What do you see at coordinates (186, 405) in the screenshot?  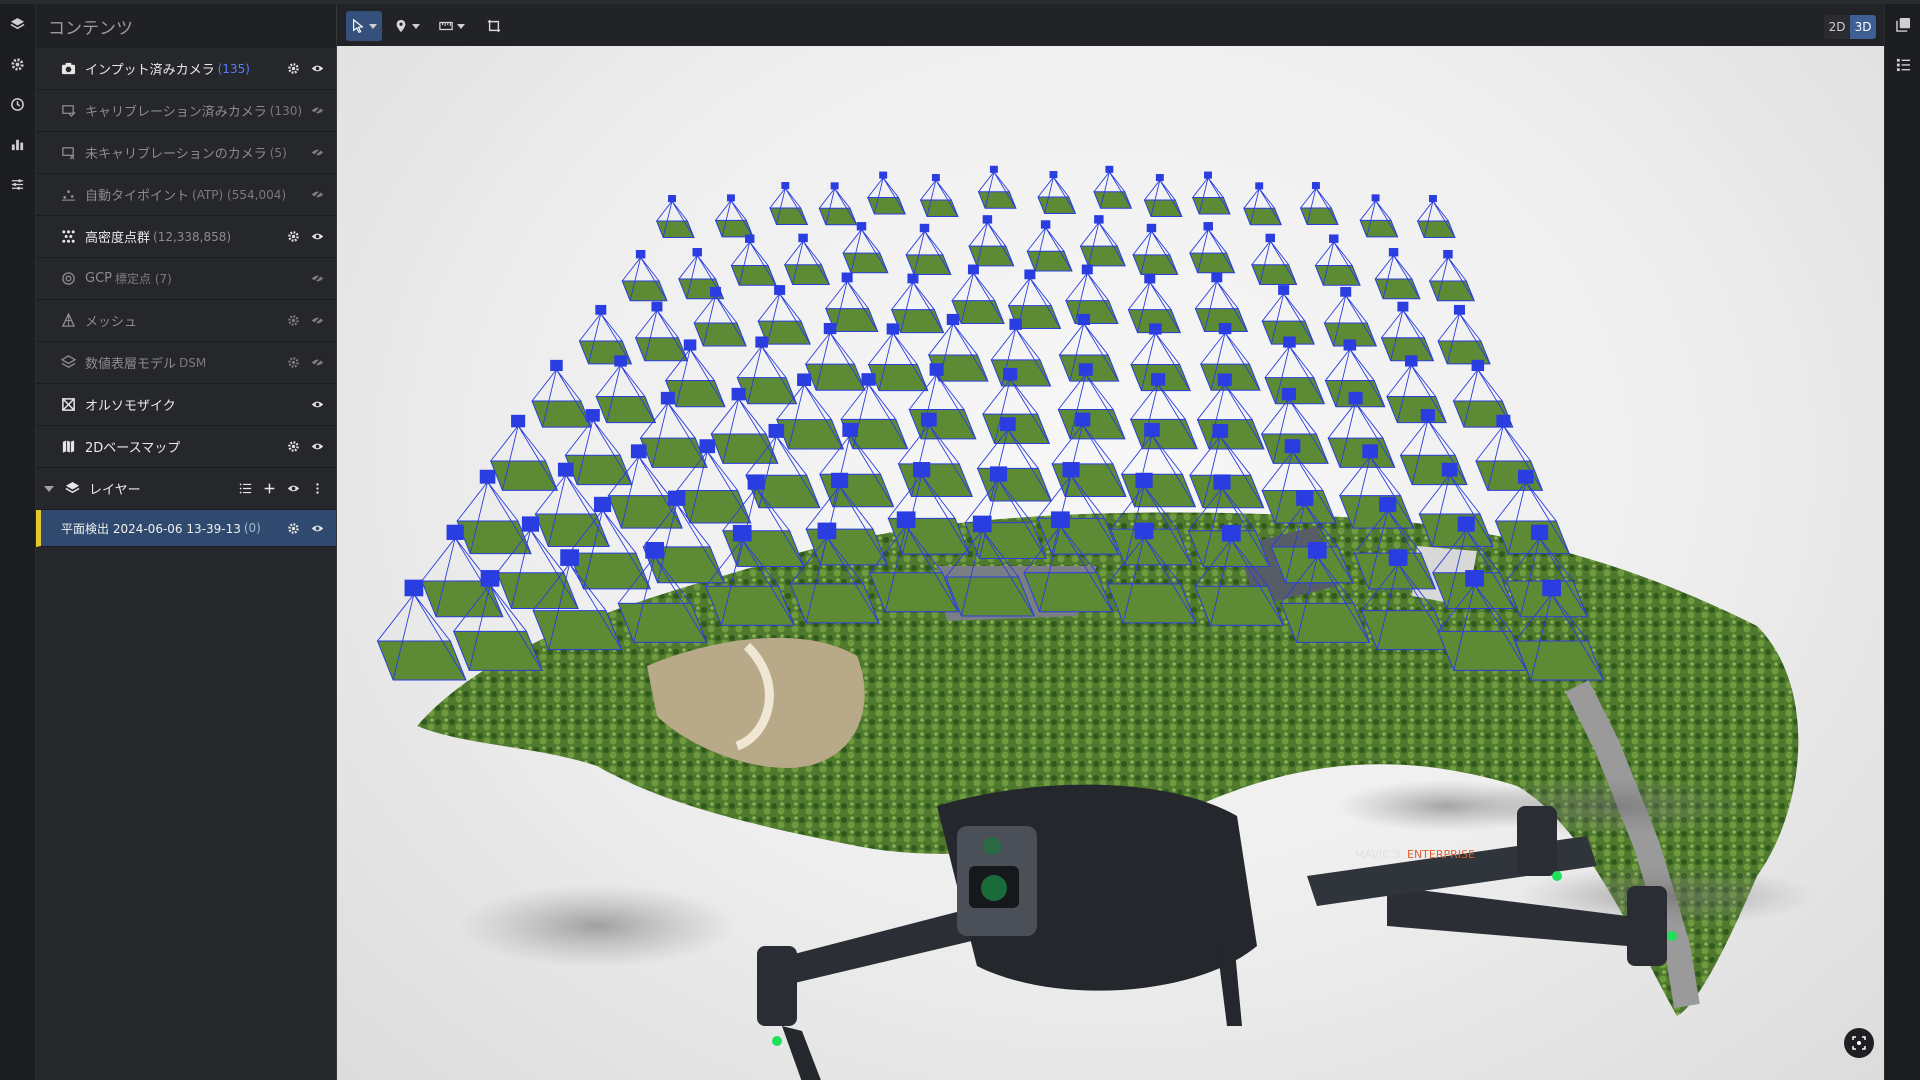 I see `orthomosaic-row: オルソモザイク` at bounding box center [186, 405].